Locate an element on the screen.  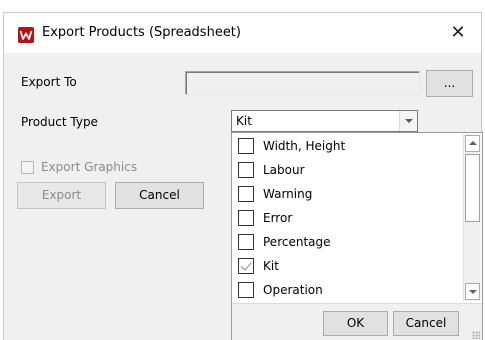
export-graphics-checkbox is located at coordinates (27, 167).